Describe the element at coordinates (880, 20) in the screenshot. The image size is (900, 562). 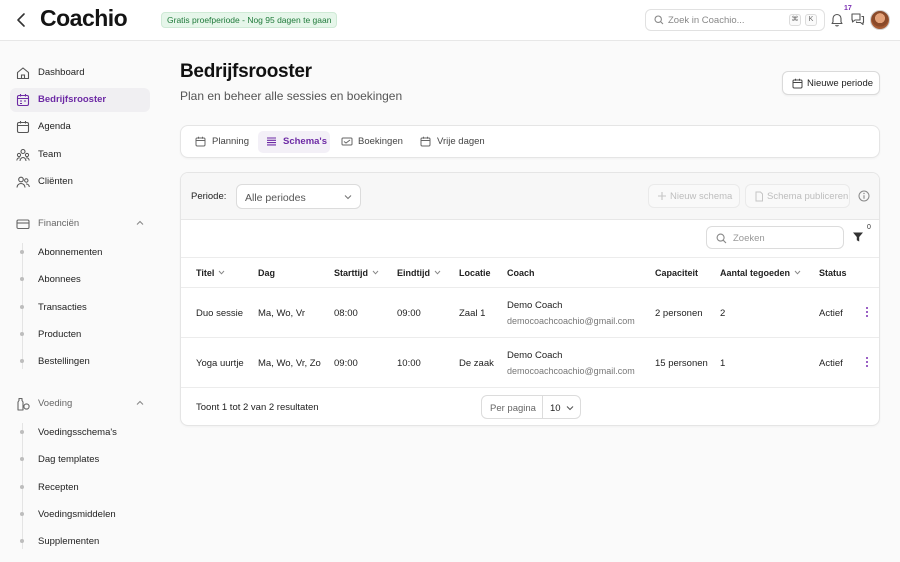
I see `avatar` at that location.